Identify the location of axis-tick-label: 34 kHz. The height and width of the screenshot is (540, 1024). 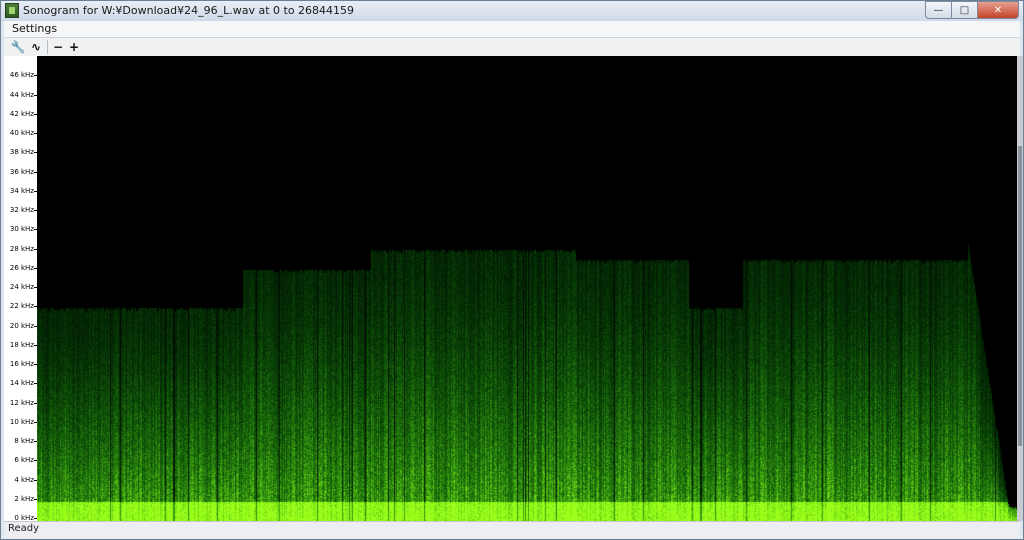
(21, 190).